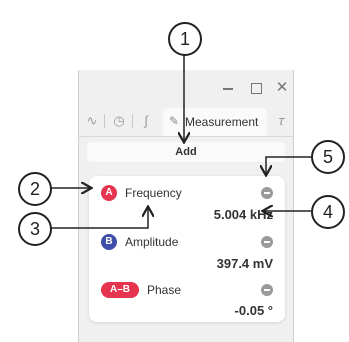 The image size is (349, 342). Describe the element at coordinates (98, 218) in the screenshot. I see `callout-3-arrow` at that location.